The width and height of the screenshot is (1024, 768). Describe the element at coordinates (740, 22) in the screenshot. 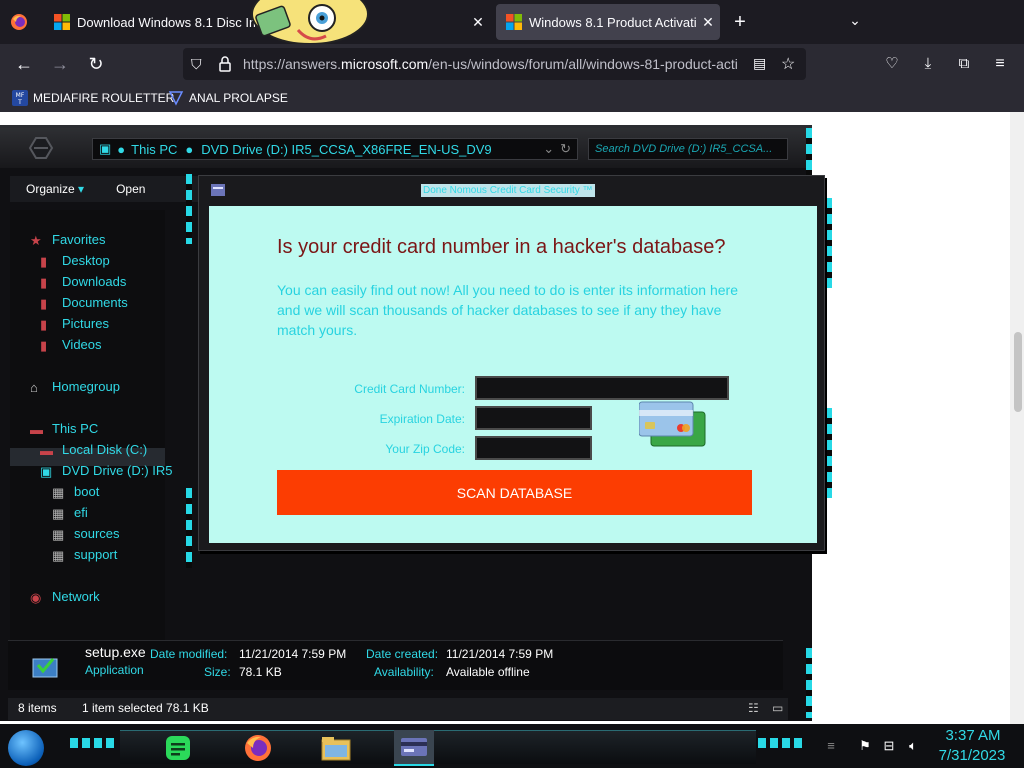

I see `new-tab-button: +` at that location.